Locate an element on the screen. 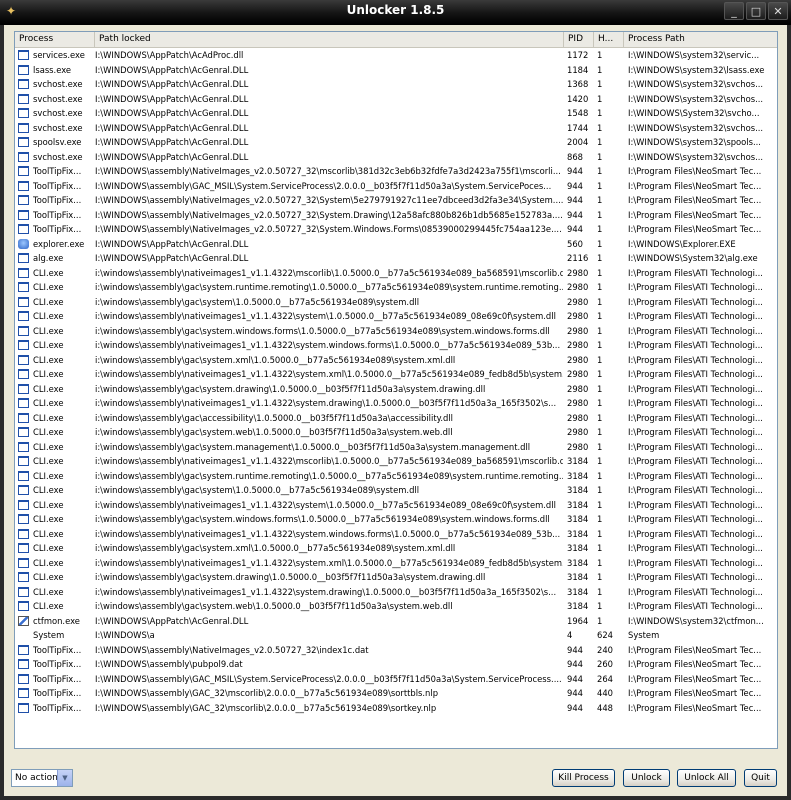  cell-process: svchost.exe is located at coordinates (58, 98).